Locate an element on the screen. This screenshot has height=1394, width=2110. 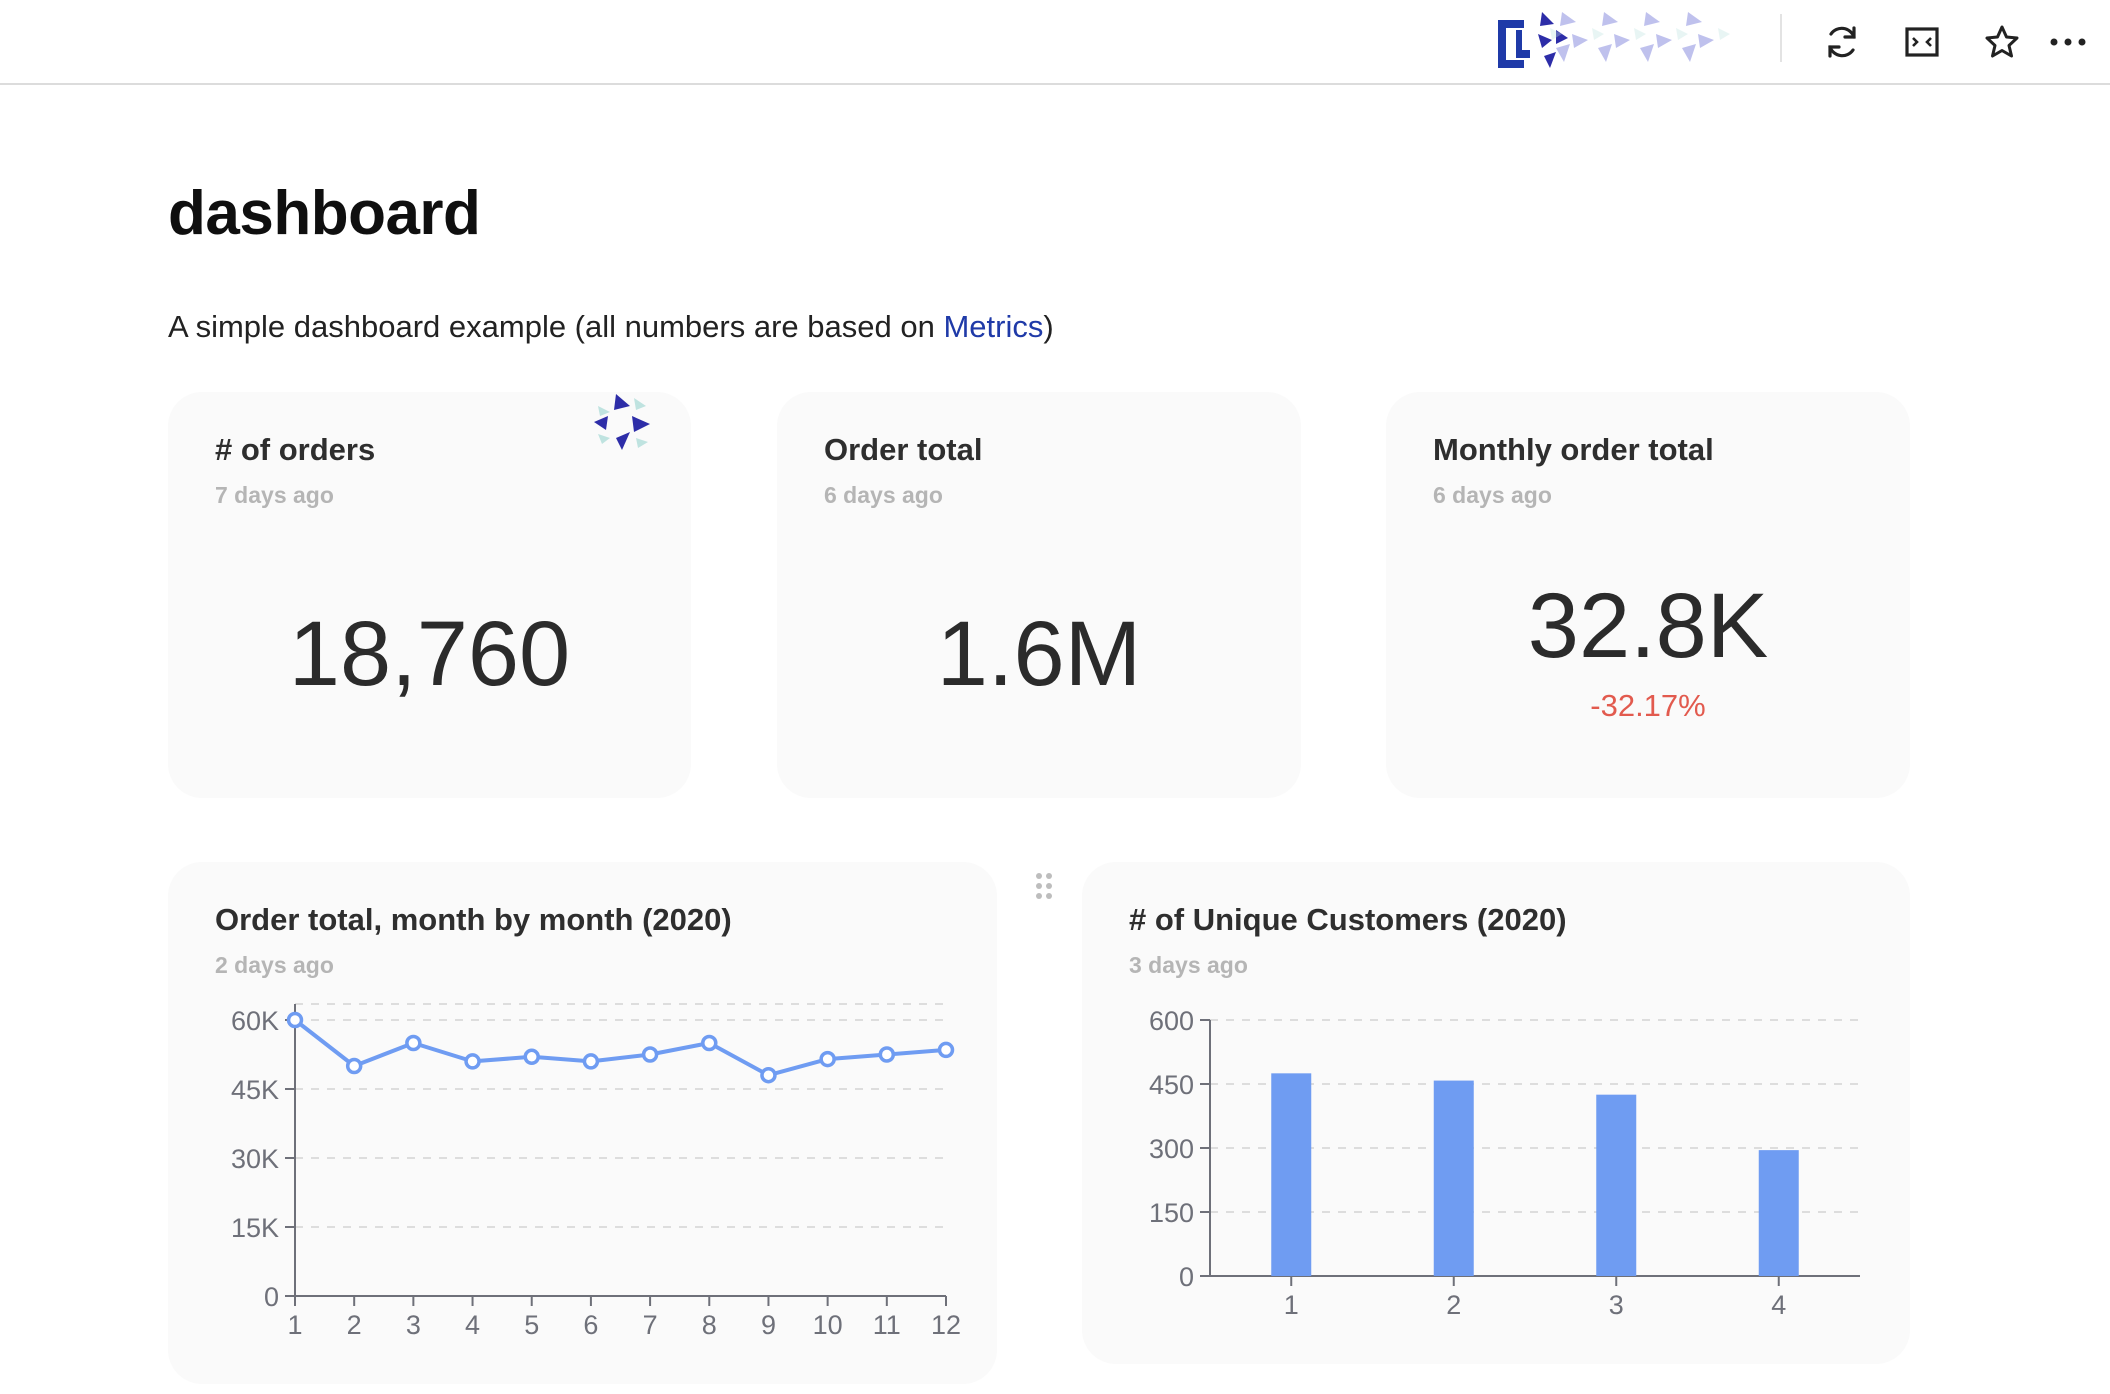
x-tick-label: 10 is located at coordinates (828, 1325).